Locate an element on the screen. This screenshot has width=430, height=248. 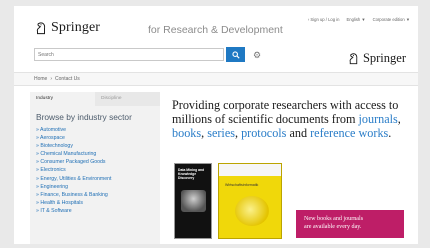
headline-end: . is located at coordinates (390, 133).